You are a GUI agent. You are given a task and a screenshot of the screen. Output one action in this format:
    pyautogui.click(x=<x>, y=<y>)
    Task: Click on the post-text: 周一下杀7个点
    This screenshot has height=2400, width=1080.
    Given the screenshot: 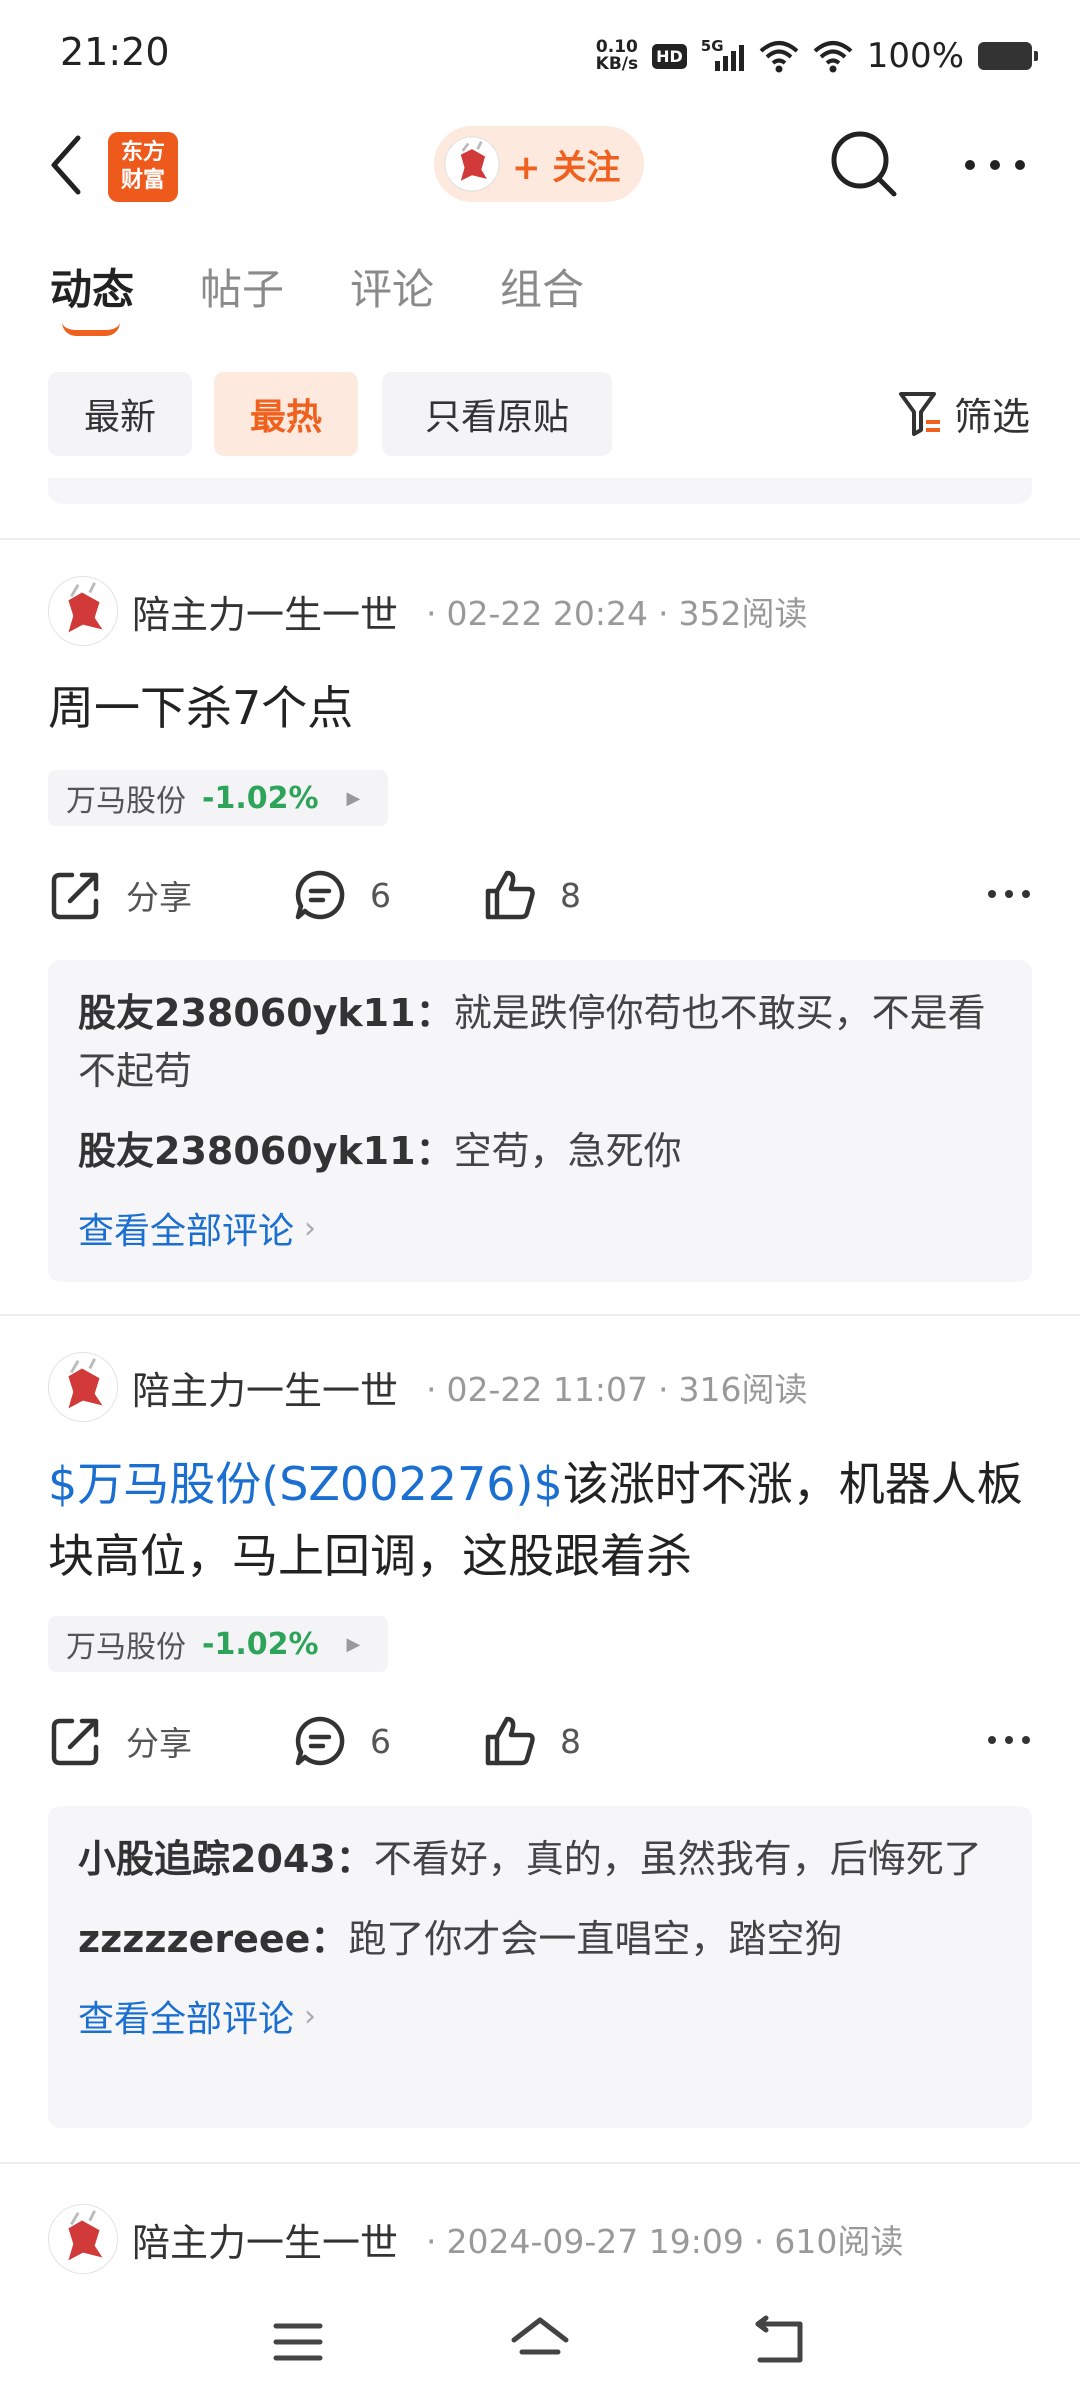 What is the action you would take?
    pyautogui.click(x=201, y=708)
    